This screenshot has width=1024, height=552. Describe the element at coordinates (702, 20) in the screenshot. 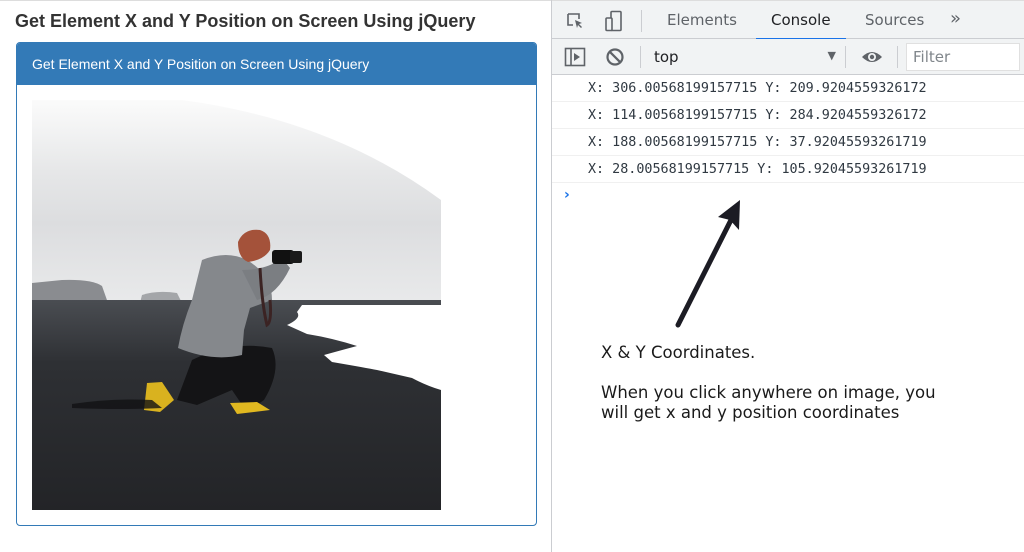

I see `tab-elements: Elements` at that location.